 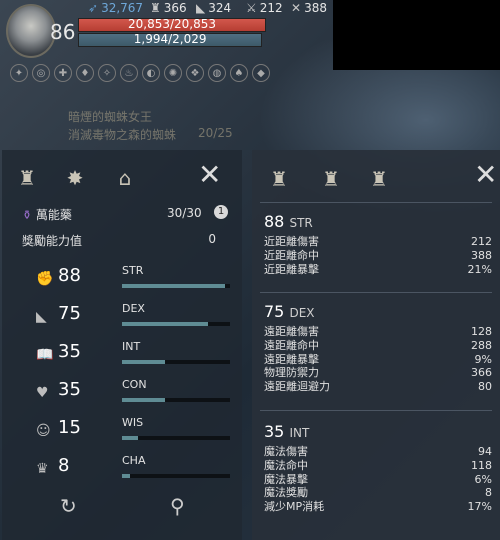 What do you see at coordinates (378, 387) in the screenshot?
I see `detail-row: 遠距離迴避力 80` at bounding box center [378, 387].